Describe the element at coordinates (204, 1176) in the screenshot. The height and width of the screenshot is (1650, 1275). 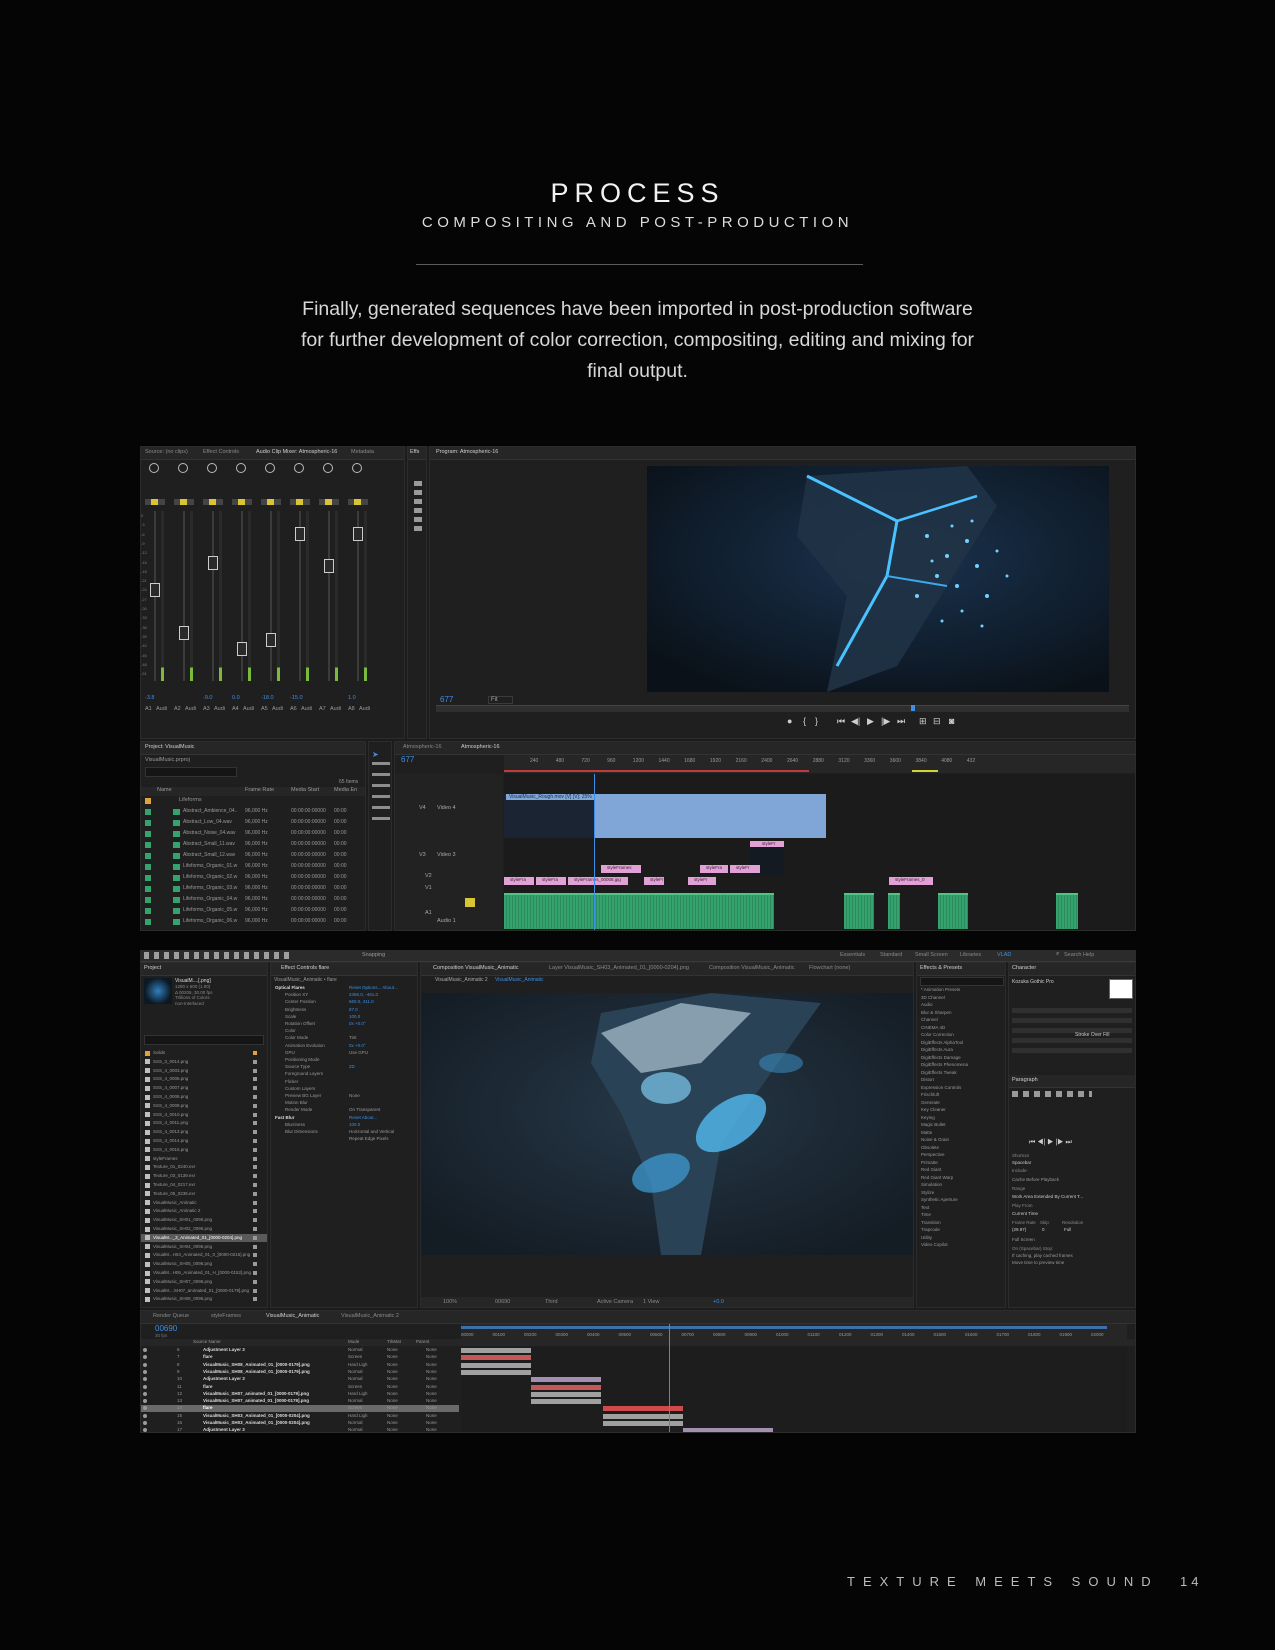
I see `project-item-row: Texture_03_0139.exr` at that location.